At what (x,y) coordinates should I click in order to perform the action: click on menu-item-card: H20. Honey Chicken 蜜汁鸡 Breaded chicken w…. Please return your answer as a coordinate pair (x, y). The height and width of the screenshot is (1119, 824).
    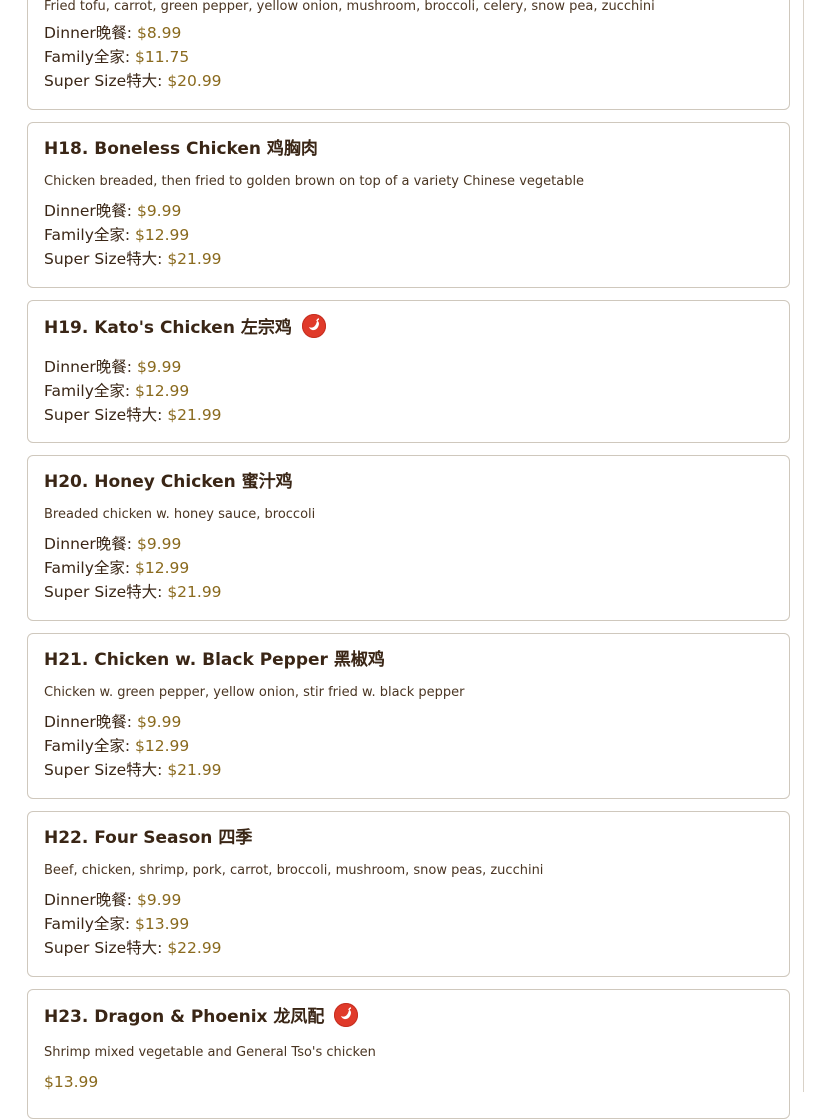
    Looking at the image, I should click on (408, 538).